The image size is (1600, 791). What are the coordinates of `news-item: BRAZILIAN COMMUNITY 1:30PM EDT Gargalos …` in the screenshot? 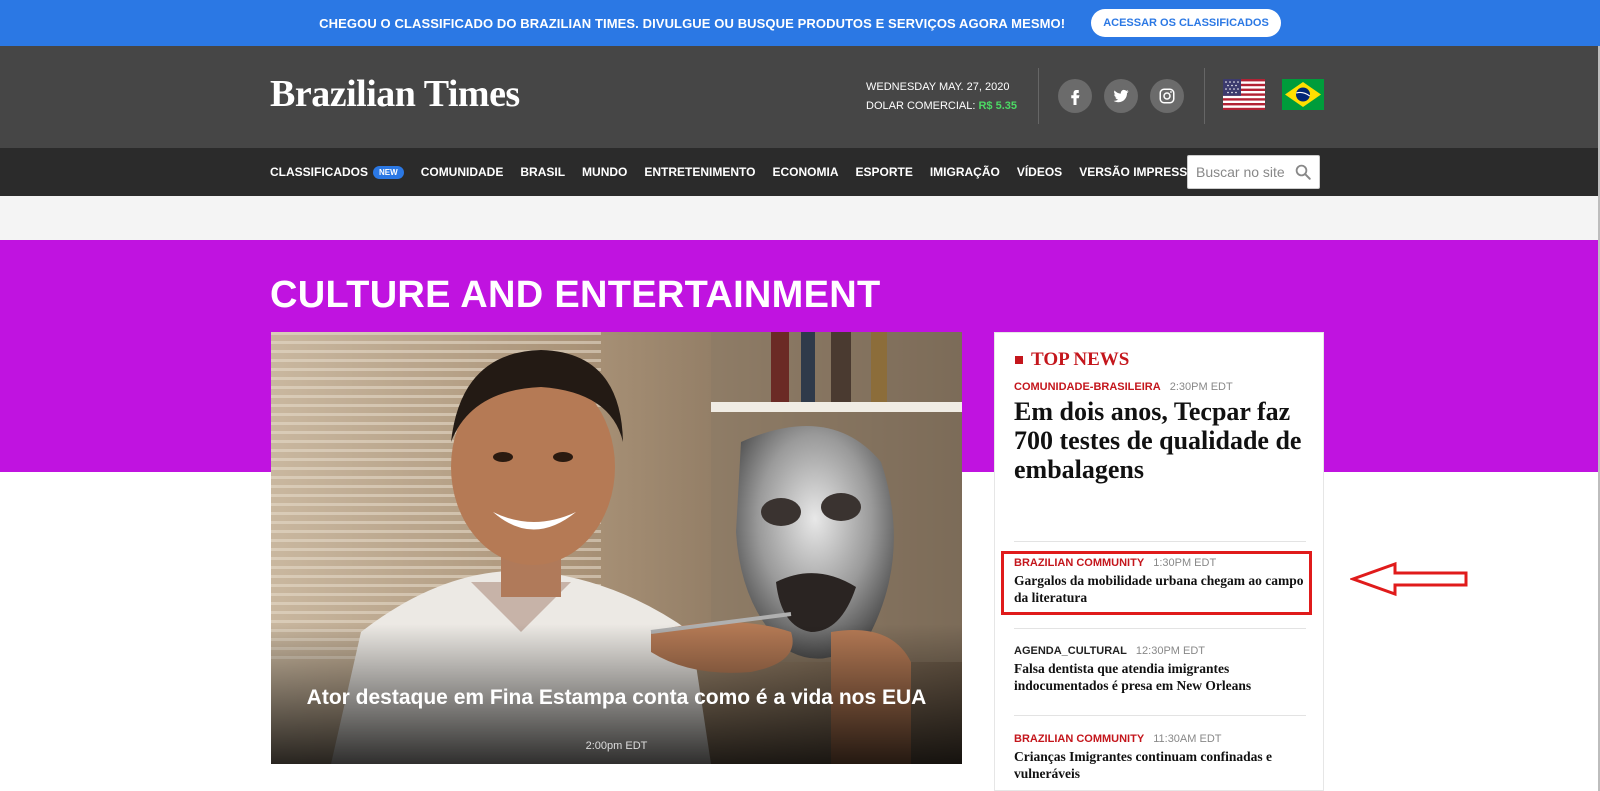 It's located at (1160, 581).